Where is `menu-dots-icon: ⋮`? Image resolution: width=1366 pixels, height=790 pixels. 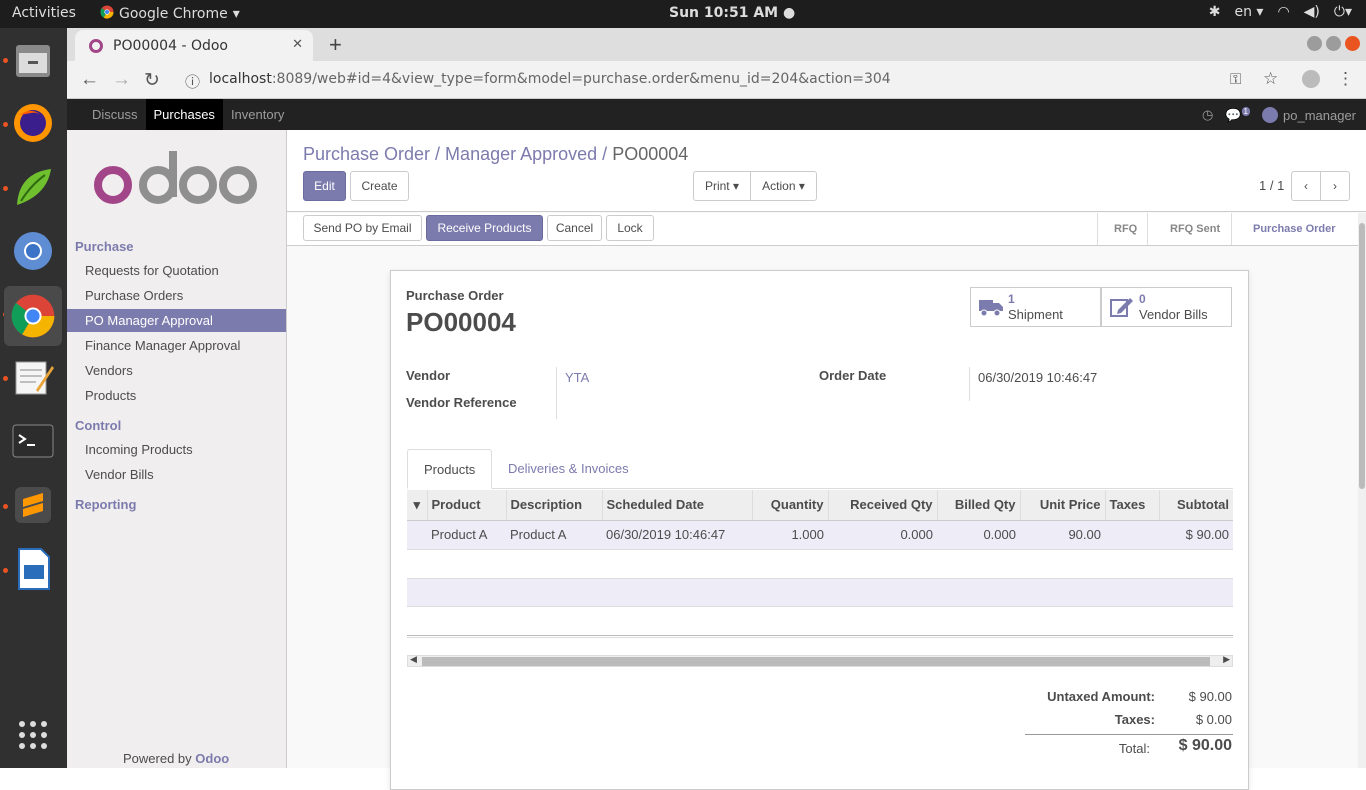
menu-dots-icon: ⋮ is located at coordinates (1345, 79).